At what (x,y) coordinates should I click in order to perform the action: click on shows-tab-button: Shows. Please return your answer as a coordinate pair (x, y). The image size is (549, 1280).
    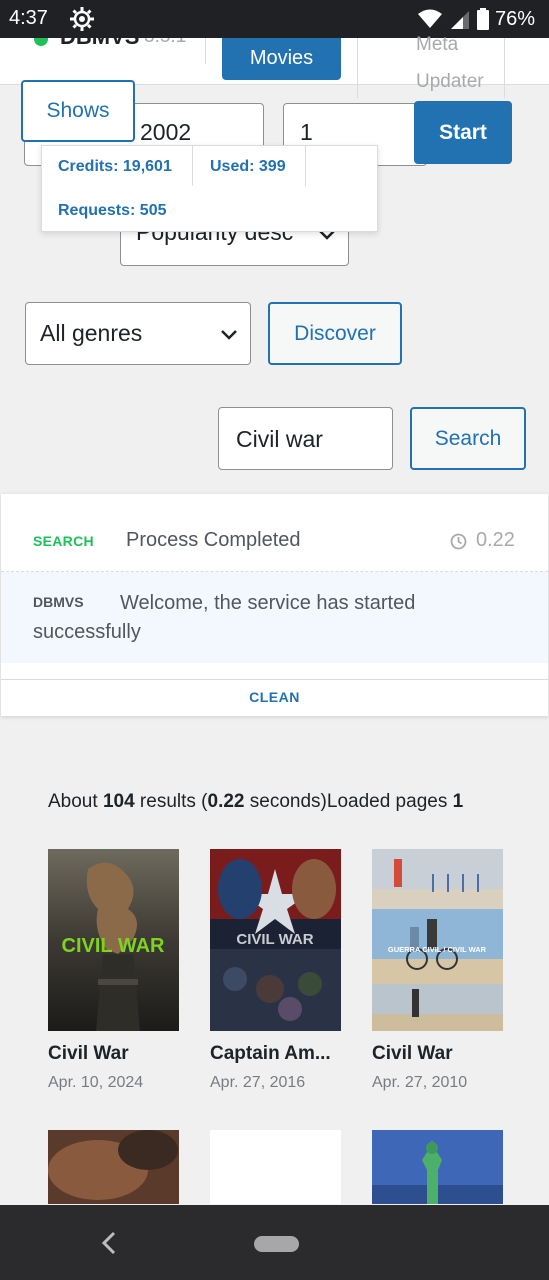
    Looking at the image, I should click on (78, 111).